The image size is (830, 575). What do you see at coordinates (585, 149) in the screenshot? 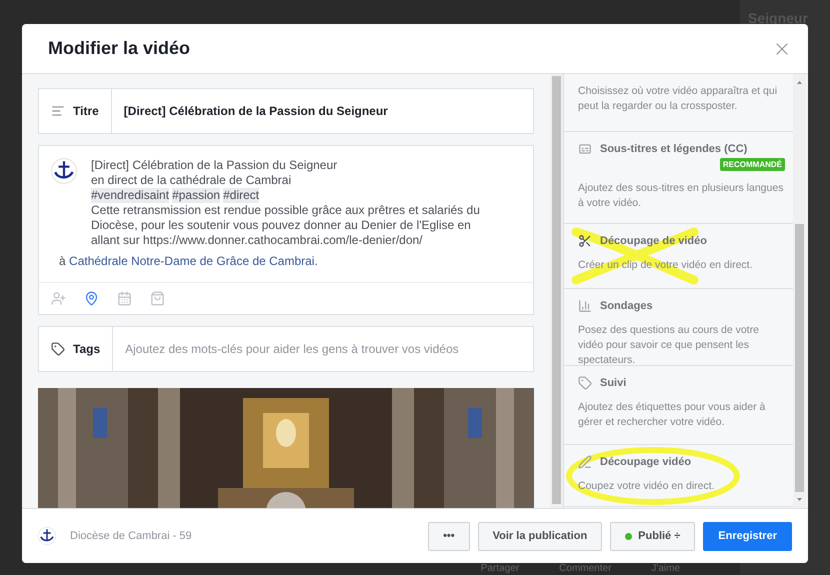
I see `captions-icon` at bounding box center [585, 149].